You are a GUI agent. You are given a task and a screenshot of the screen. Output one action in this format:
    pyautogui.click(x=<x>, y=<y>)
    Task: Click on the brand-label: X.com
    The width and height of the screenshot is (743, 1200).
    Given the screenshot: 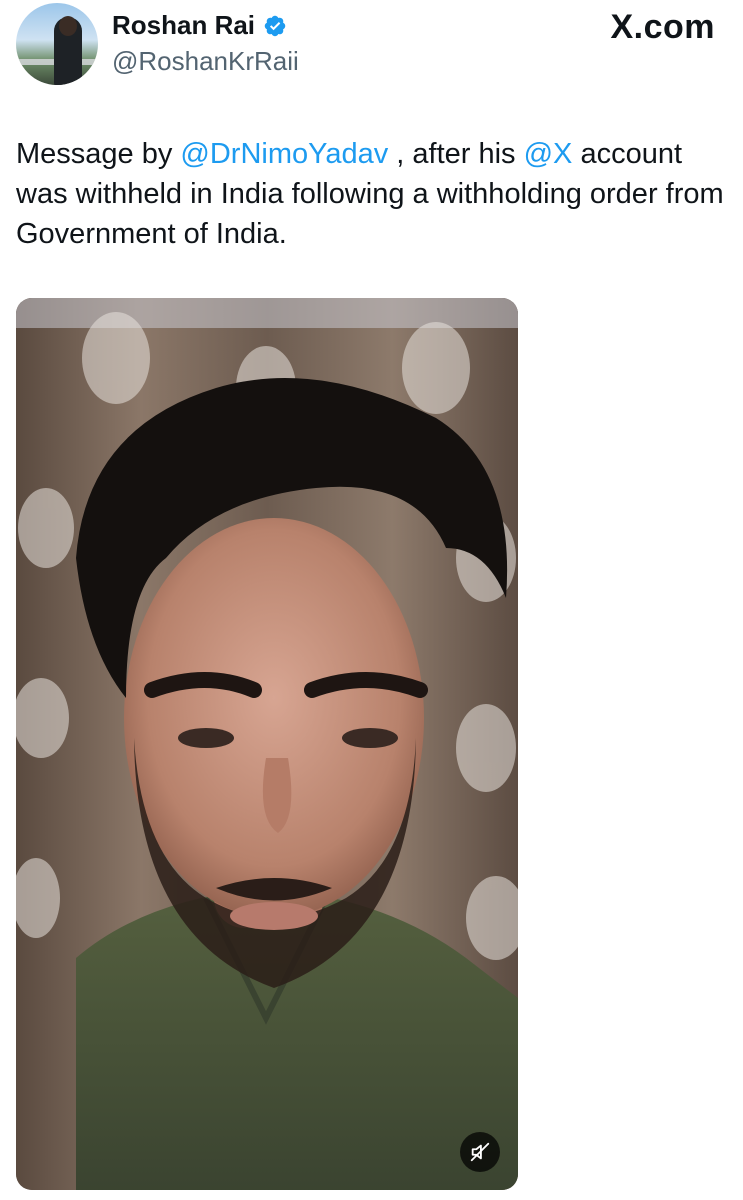 What is the action you would take?
    pyautogui.click(x=662, y=27)
    